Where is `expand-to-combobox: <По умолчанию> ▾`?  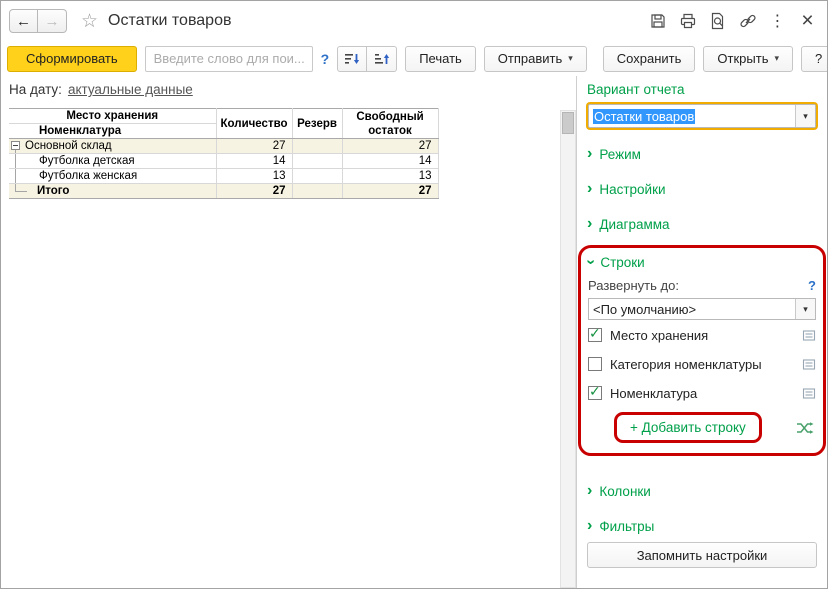 expand-to-combobox: <По умолчанию> ▾ is located at coordinates (702, 309).